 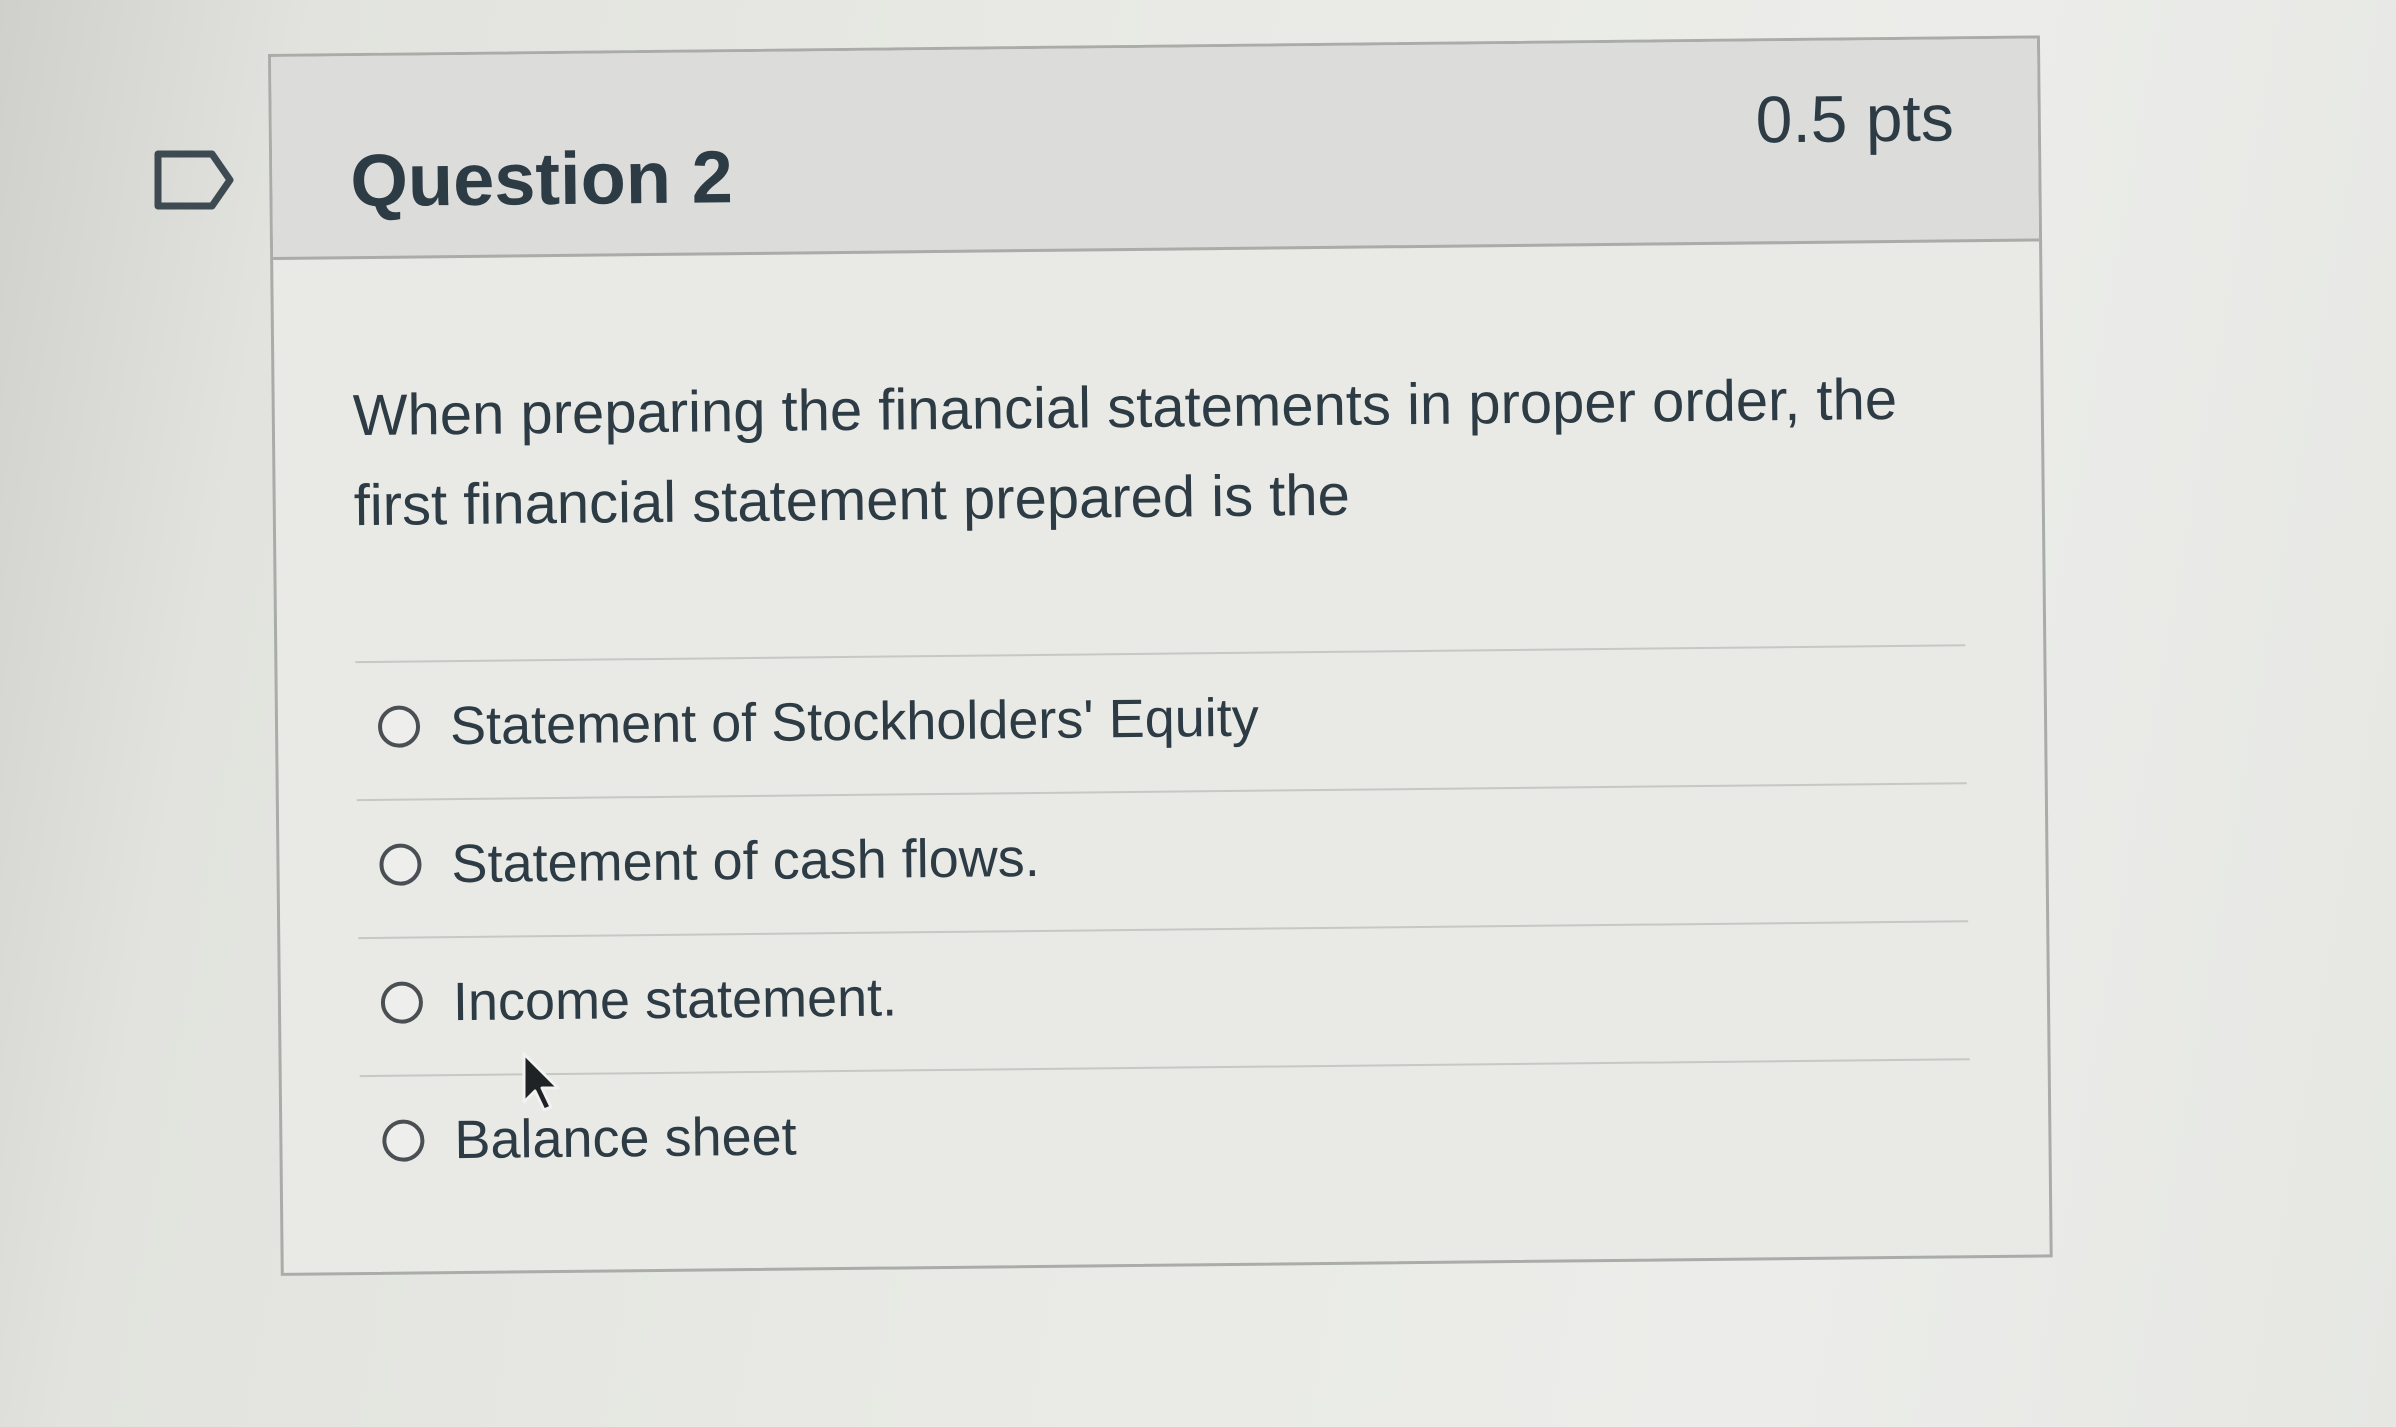 What do you see at coordinates (1855, 118) in the screenshot?
I see `question-points: 0.5 pts` at bounding box center [1855, 118].